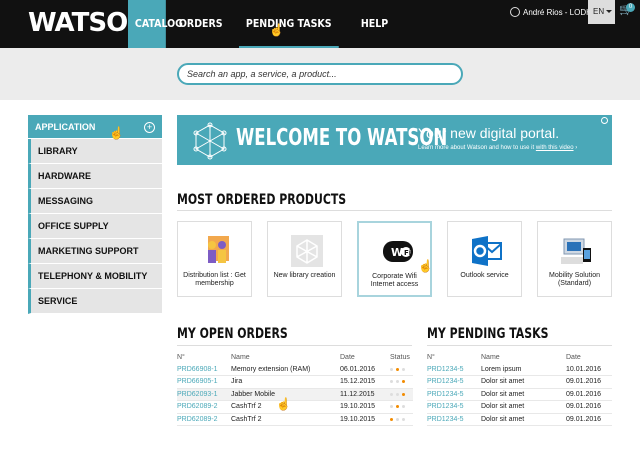 The height and width of the screenshot is (455, 640). What do you see at coordinates (551, 12) in the screenshot?
I see `user-menu: André Rios - LODH` at bounding box center [551, 12].